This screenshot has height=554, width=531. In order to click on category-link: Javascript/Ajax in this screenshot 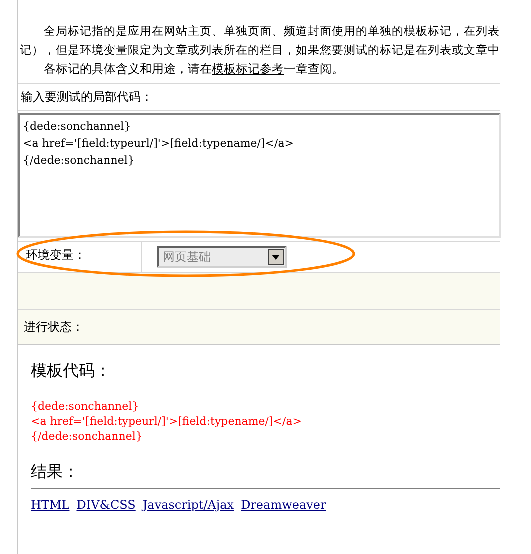, I will do `click(188, 505)`.